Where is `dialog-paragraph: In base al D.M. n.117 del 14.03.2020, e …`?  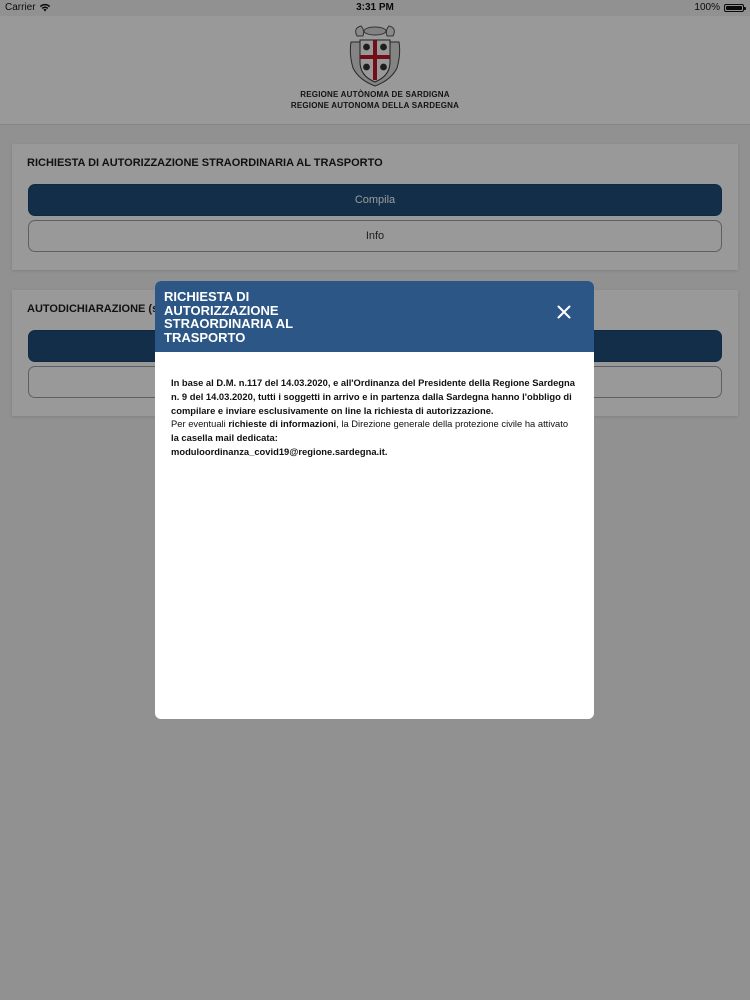
dialog-paragraph: In base al D.M. n.117 del 14.03.2020, e … is located at coordinates (373, 396).